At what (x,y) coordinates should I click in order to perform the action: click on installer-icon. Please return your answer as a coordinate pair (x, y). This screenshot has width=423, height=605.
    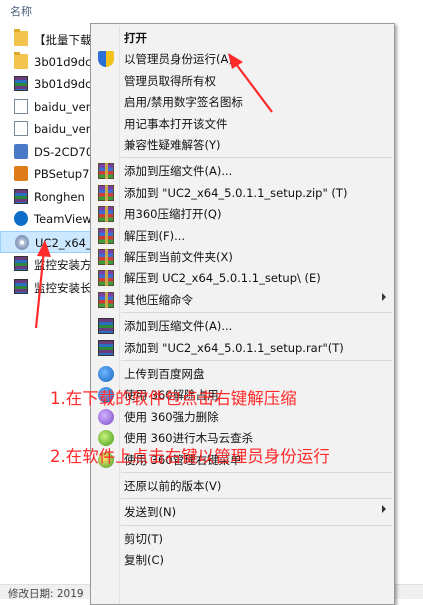
    Looking at the image, I should click on (21, 173).